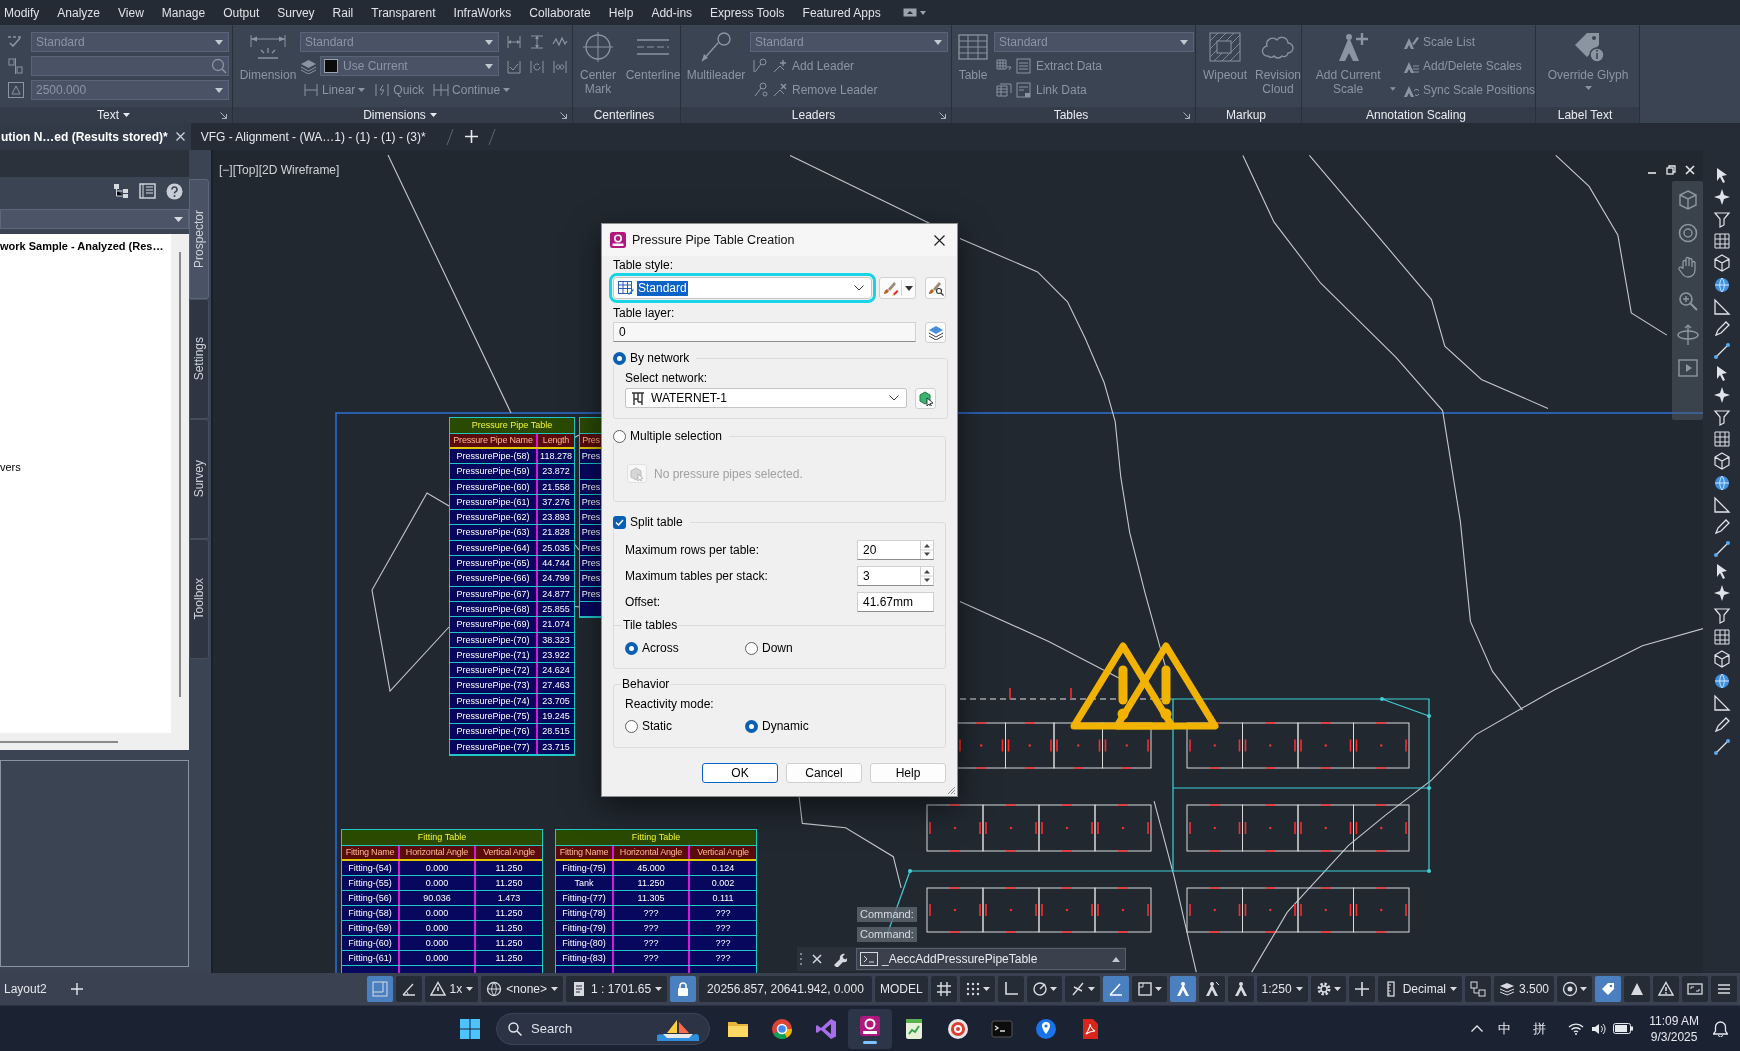 This screenshot has width=1740, height=1051. Describe the element at coordinates (901, 989) in the screenshot. I see `model-button: MODEL` at that location.